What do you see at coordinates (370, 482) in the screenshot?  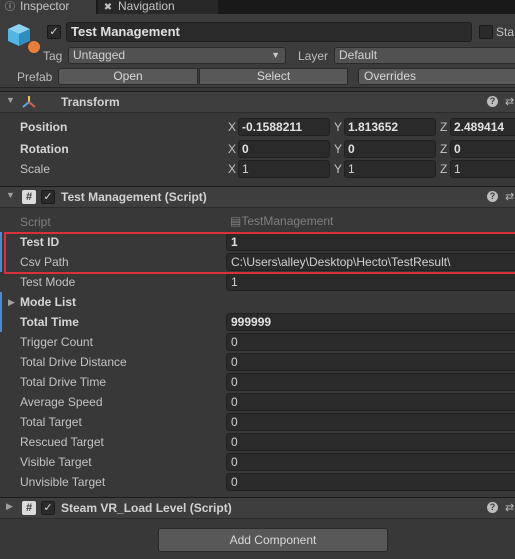 I see `unvisible-target-field: 0` at bounding box center [370, 482].